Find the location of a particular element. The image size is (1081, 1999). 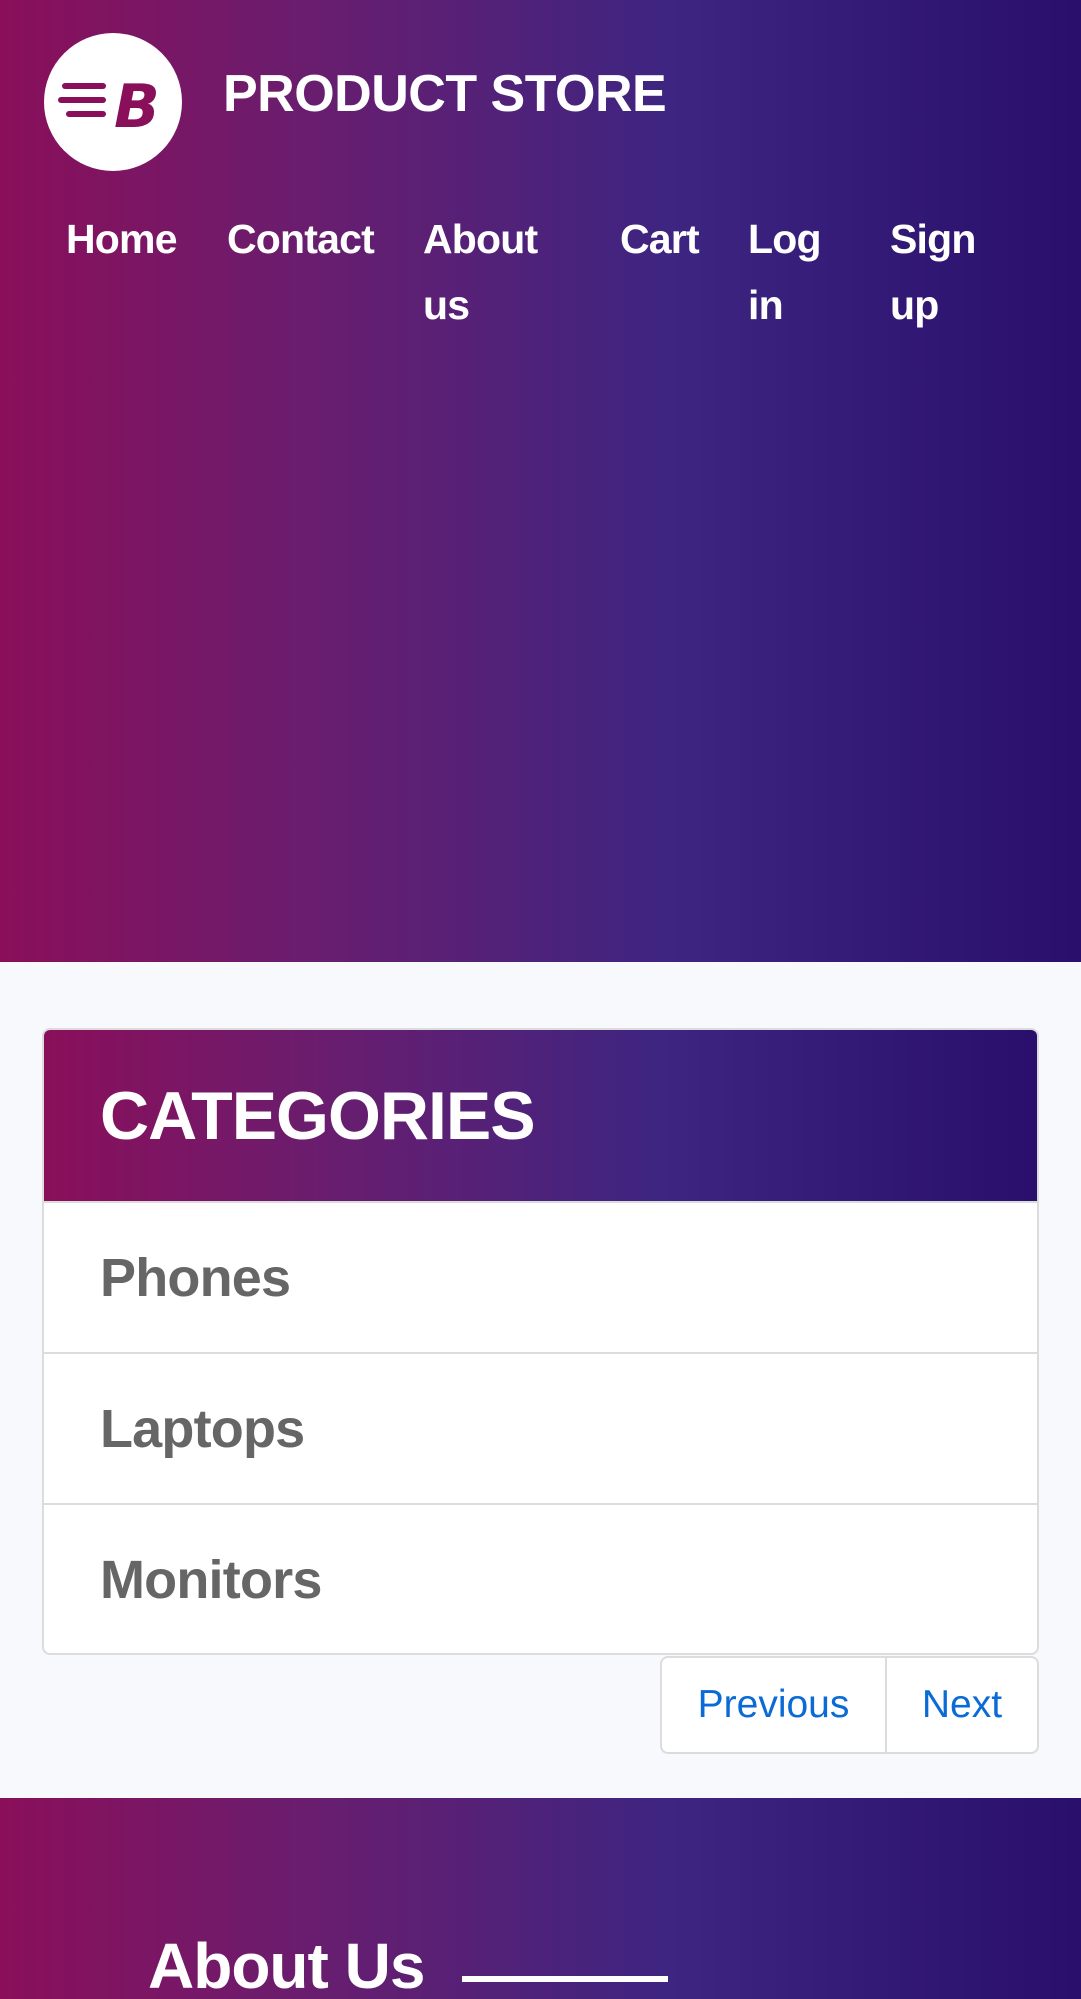

nav-log-in: Log in is located at coordinates (793, 272).